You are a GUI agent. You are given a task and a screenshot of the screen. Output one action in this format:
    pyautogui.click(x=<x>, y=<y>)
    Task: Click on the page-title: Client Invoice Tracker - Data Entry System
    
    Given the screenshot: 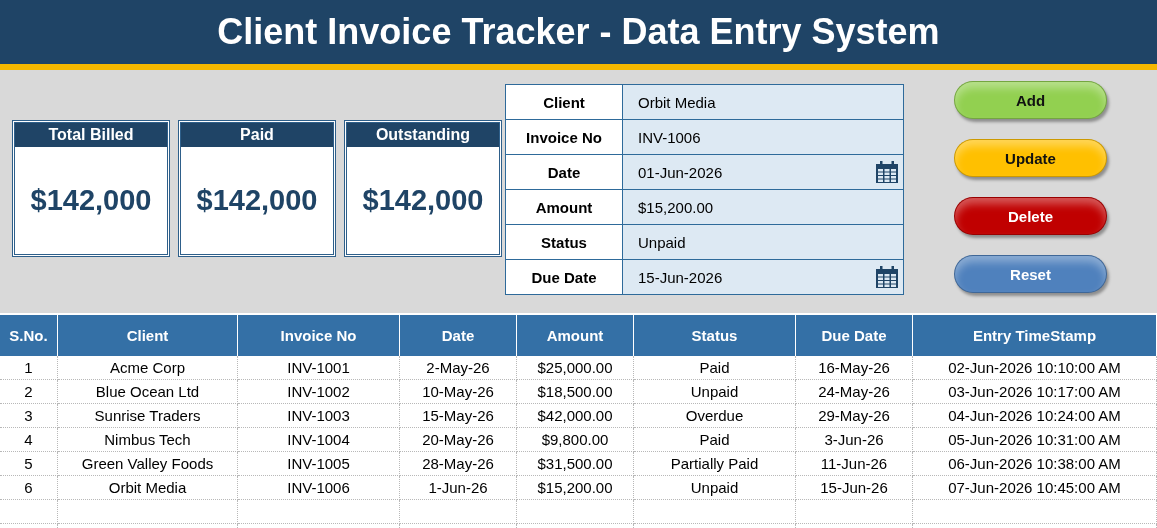 What is the action you would take?
    pyautogui.click(x=578, y=32)
    